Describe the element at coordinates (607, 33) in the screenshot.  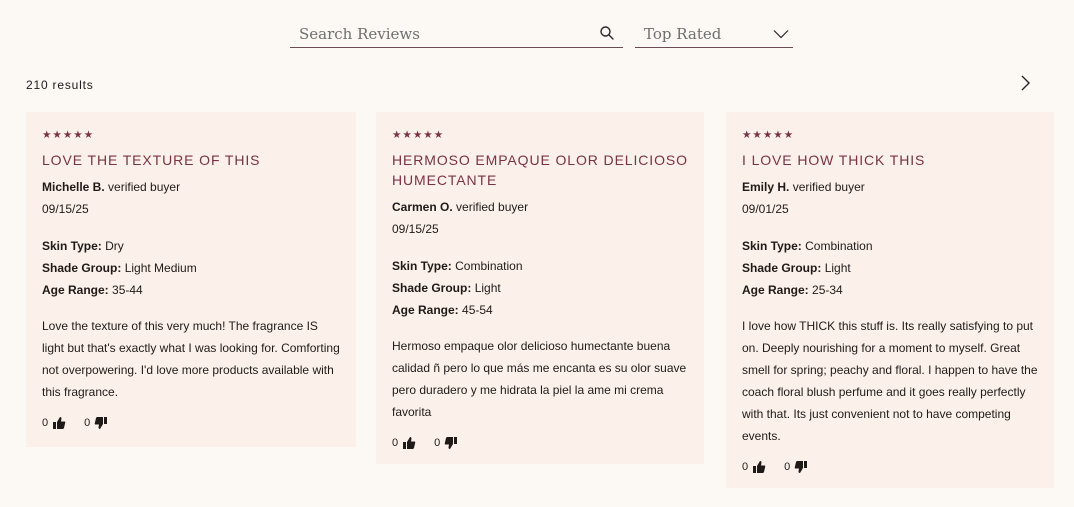
I see `search-icon` at that location.